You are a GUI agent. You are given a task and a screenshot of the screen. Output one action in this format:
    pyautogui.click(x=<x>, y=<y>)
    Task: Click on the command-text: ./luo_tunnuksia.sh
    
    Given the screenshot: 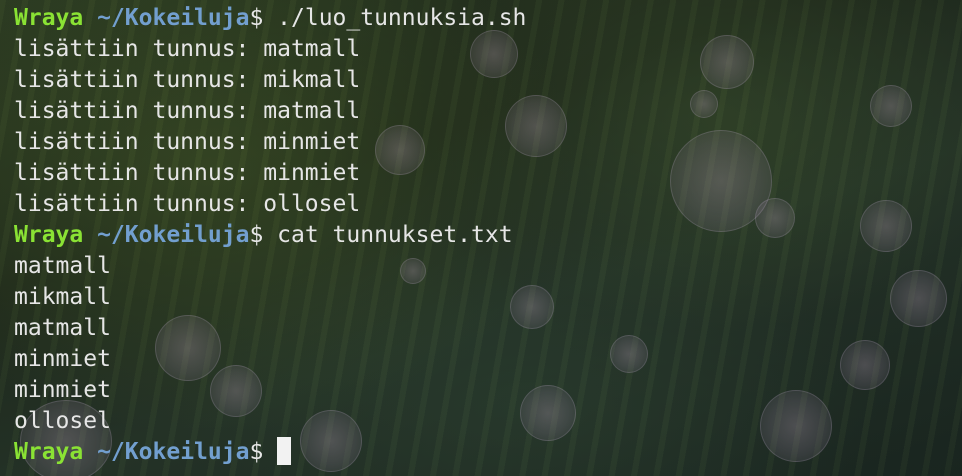 What is the action you would take?
    pyautogui.click(x=402, y=18)
    